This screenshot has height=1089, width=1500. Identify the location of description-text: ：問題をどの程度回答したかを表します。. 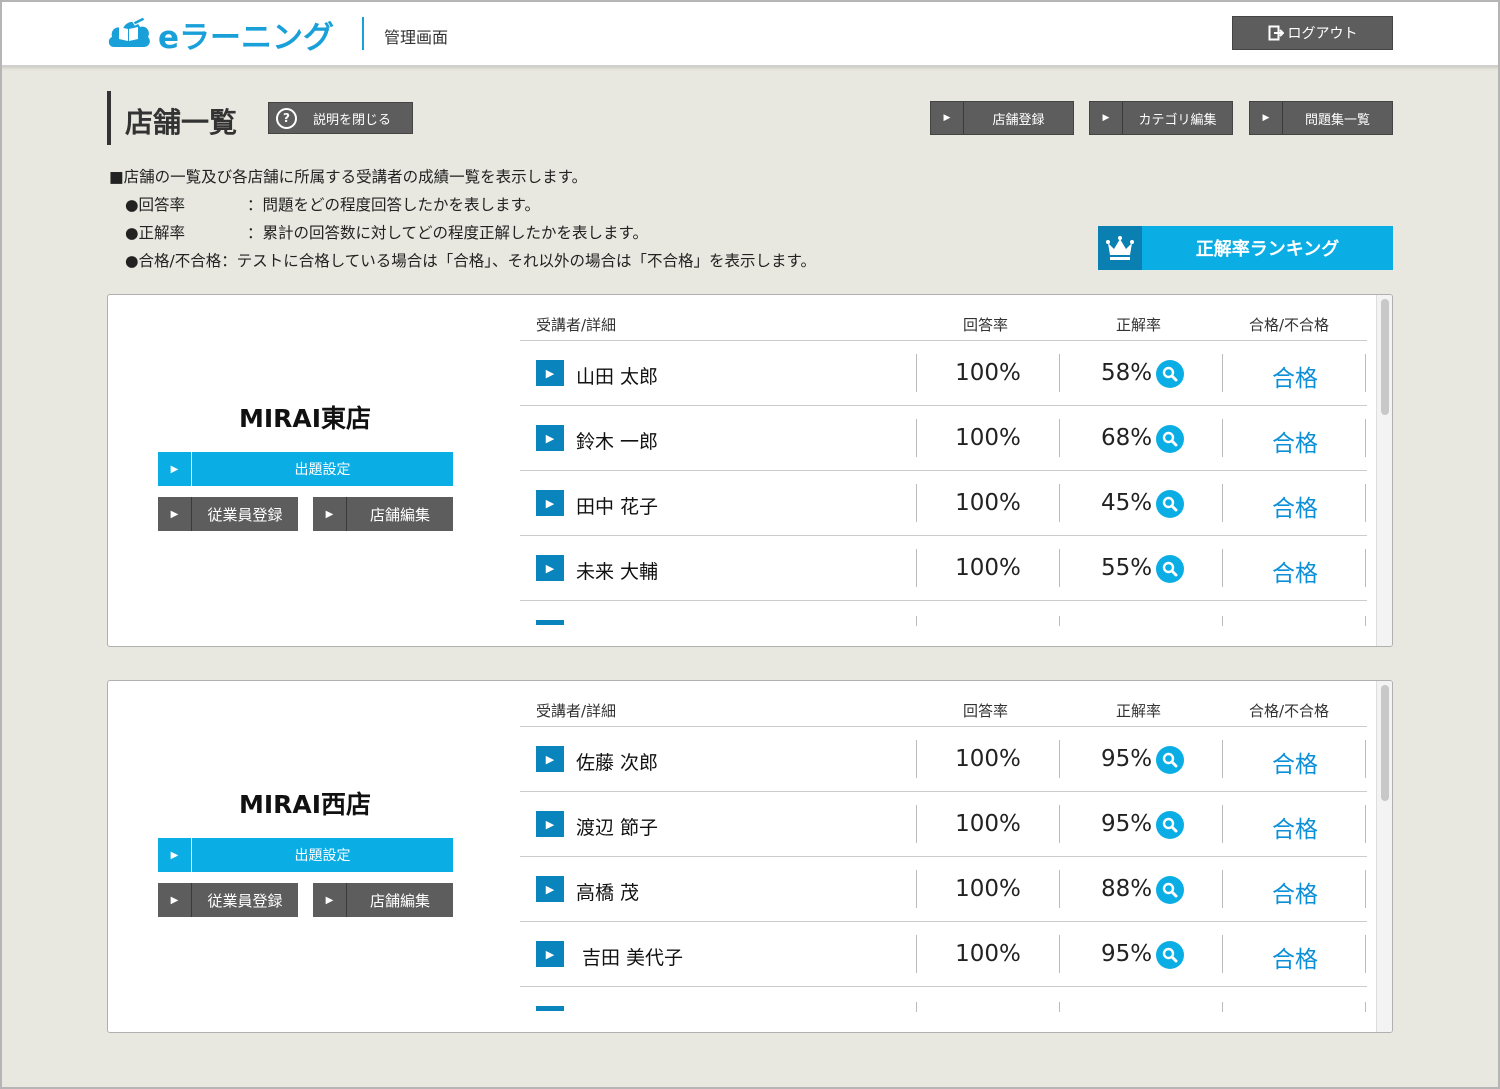
(393, 205).